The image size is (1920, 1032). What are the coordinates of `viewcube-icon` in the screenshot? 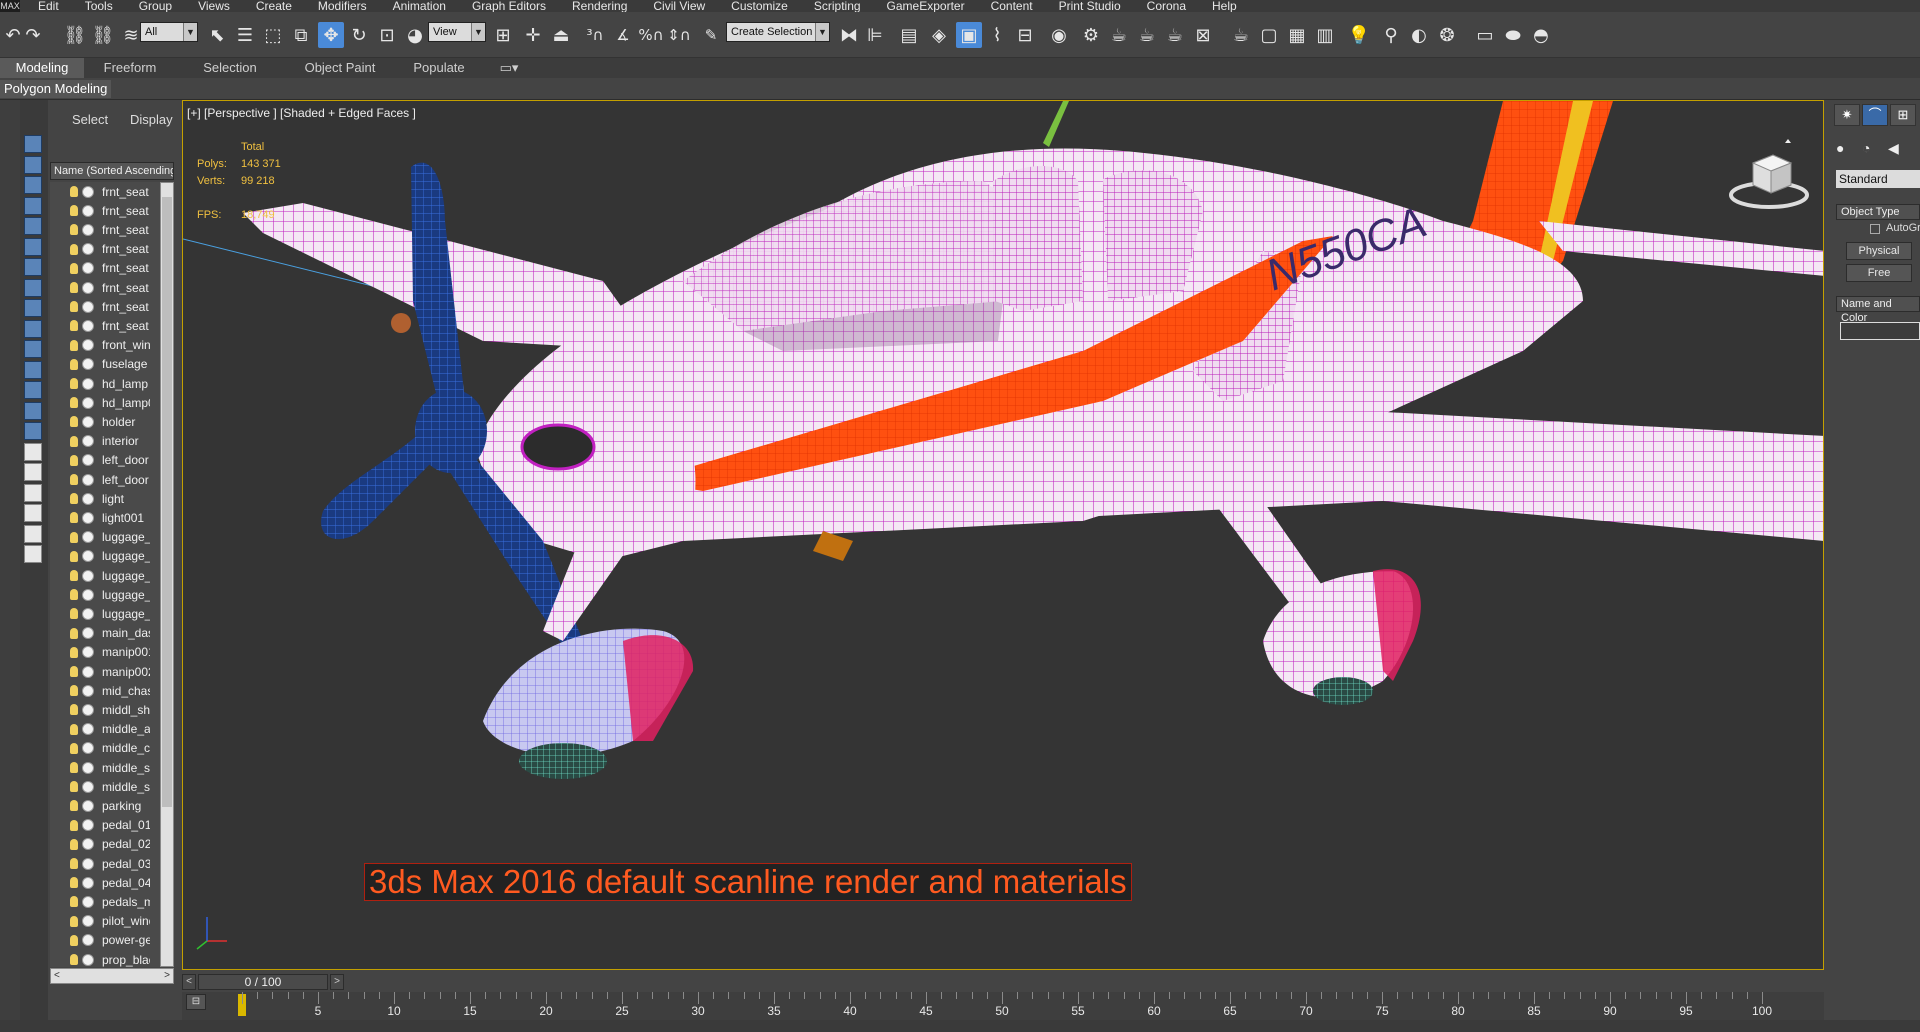 It's located at (1770, 175).